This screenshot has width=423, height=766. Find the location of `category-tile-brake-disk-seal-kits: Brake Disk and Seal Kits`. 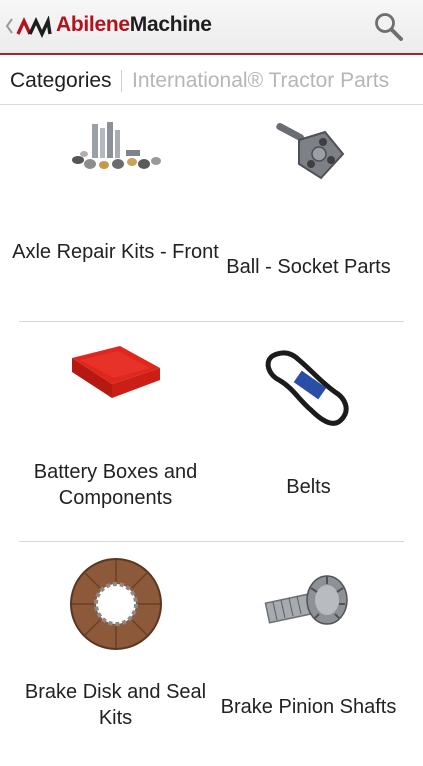

category-tile-brake-disk-seal-kits: Brake Disk and Seal Kits is located at coordinates (115, 656).